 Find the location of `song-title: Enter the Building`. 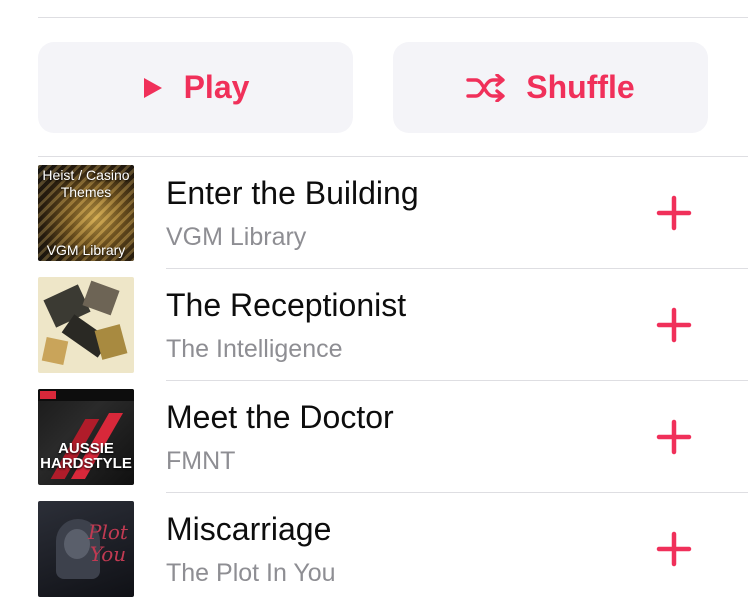

song-title: Enter the Building is located at coordinates (292, 193).